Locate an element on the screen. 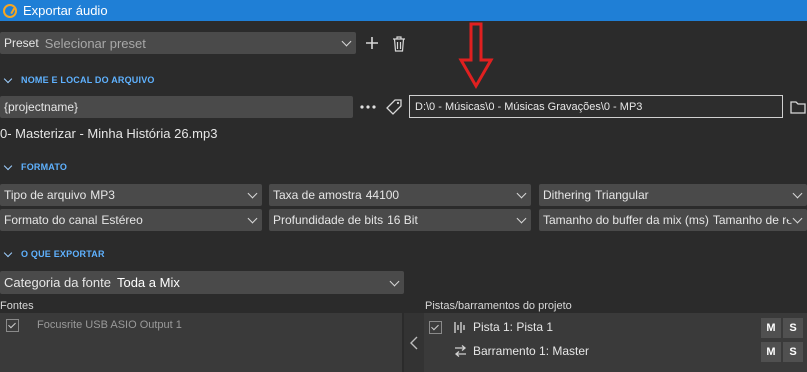  delete-preset-button is located at coordinates (399, 43).